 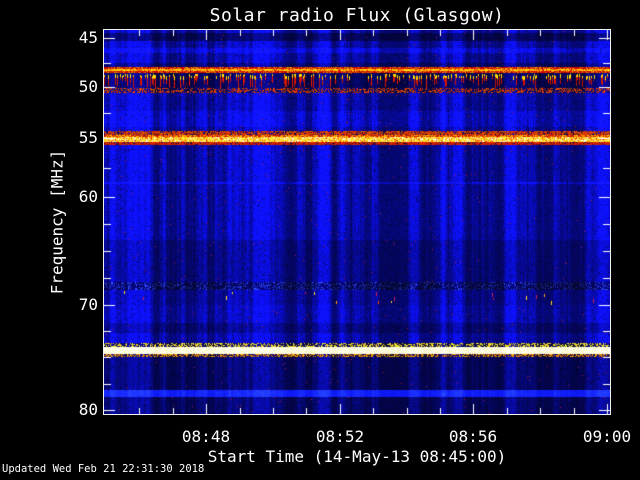 I want to click on y-axis-title: Frequency [MHz], so click(x=57, y=222).